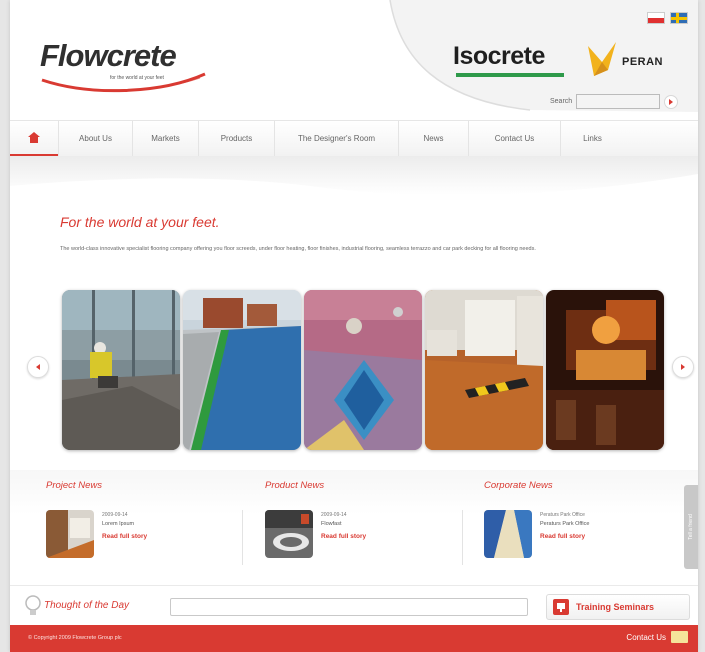 This screenshot has height=652, width=705. I want to click on carousel-next-button, so click(683, 367).